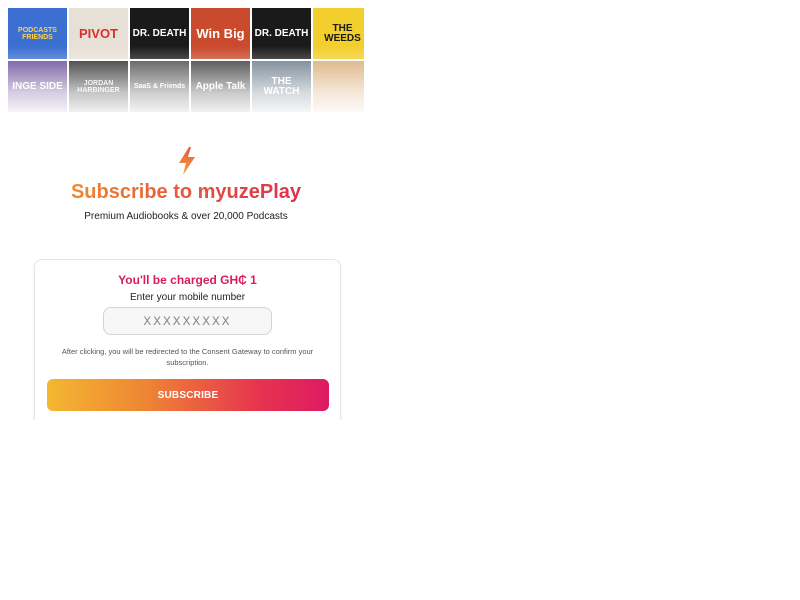 The height and width of the screenshot is (600, 800). What do you see at coordinates (98, 33) in the screenshot?
I see `podcast-cover-title: PIVOT` at bounding box center [98, 33].